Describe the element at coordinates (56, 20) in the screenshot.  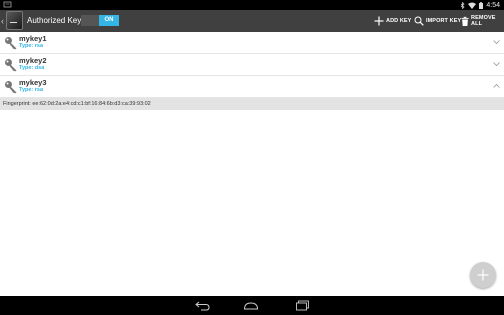
I see `page-title: Authorized Keys` at that location.